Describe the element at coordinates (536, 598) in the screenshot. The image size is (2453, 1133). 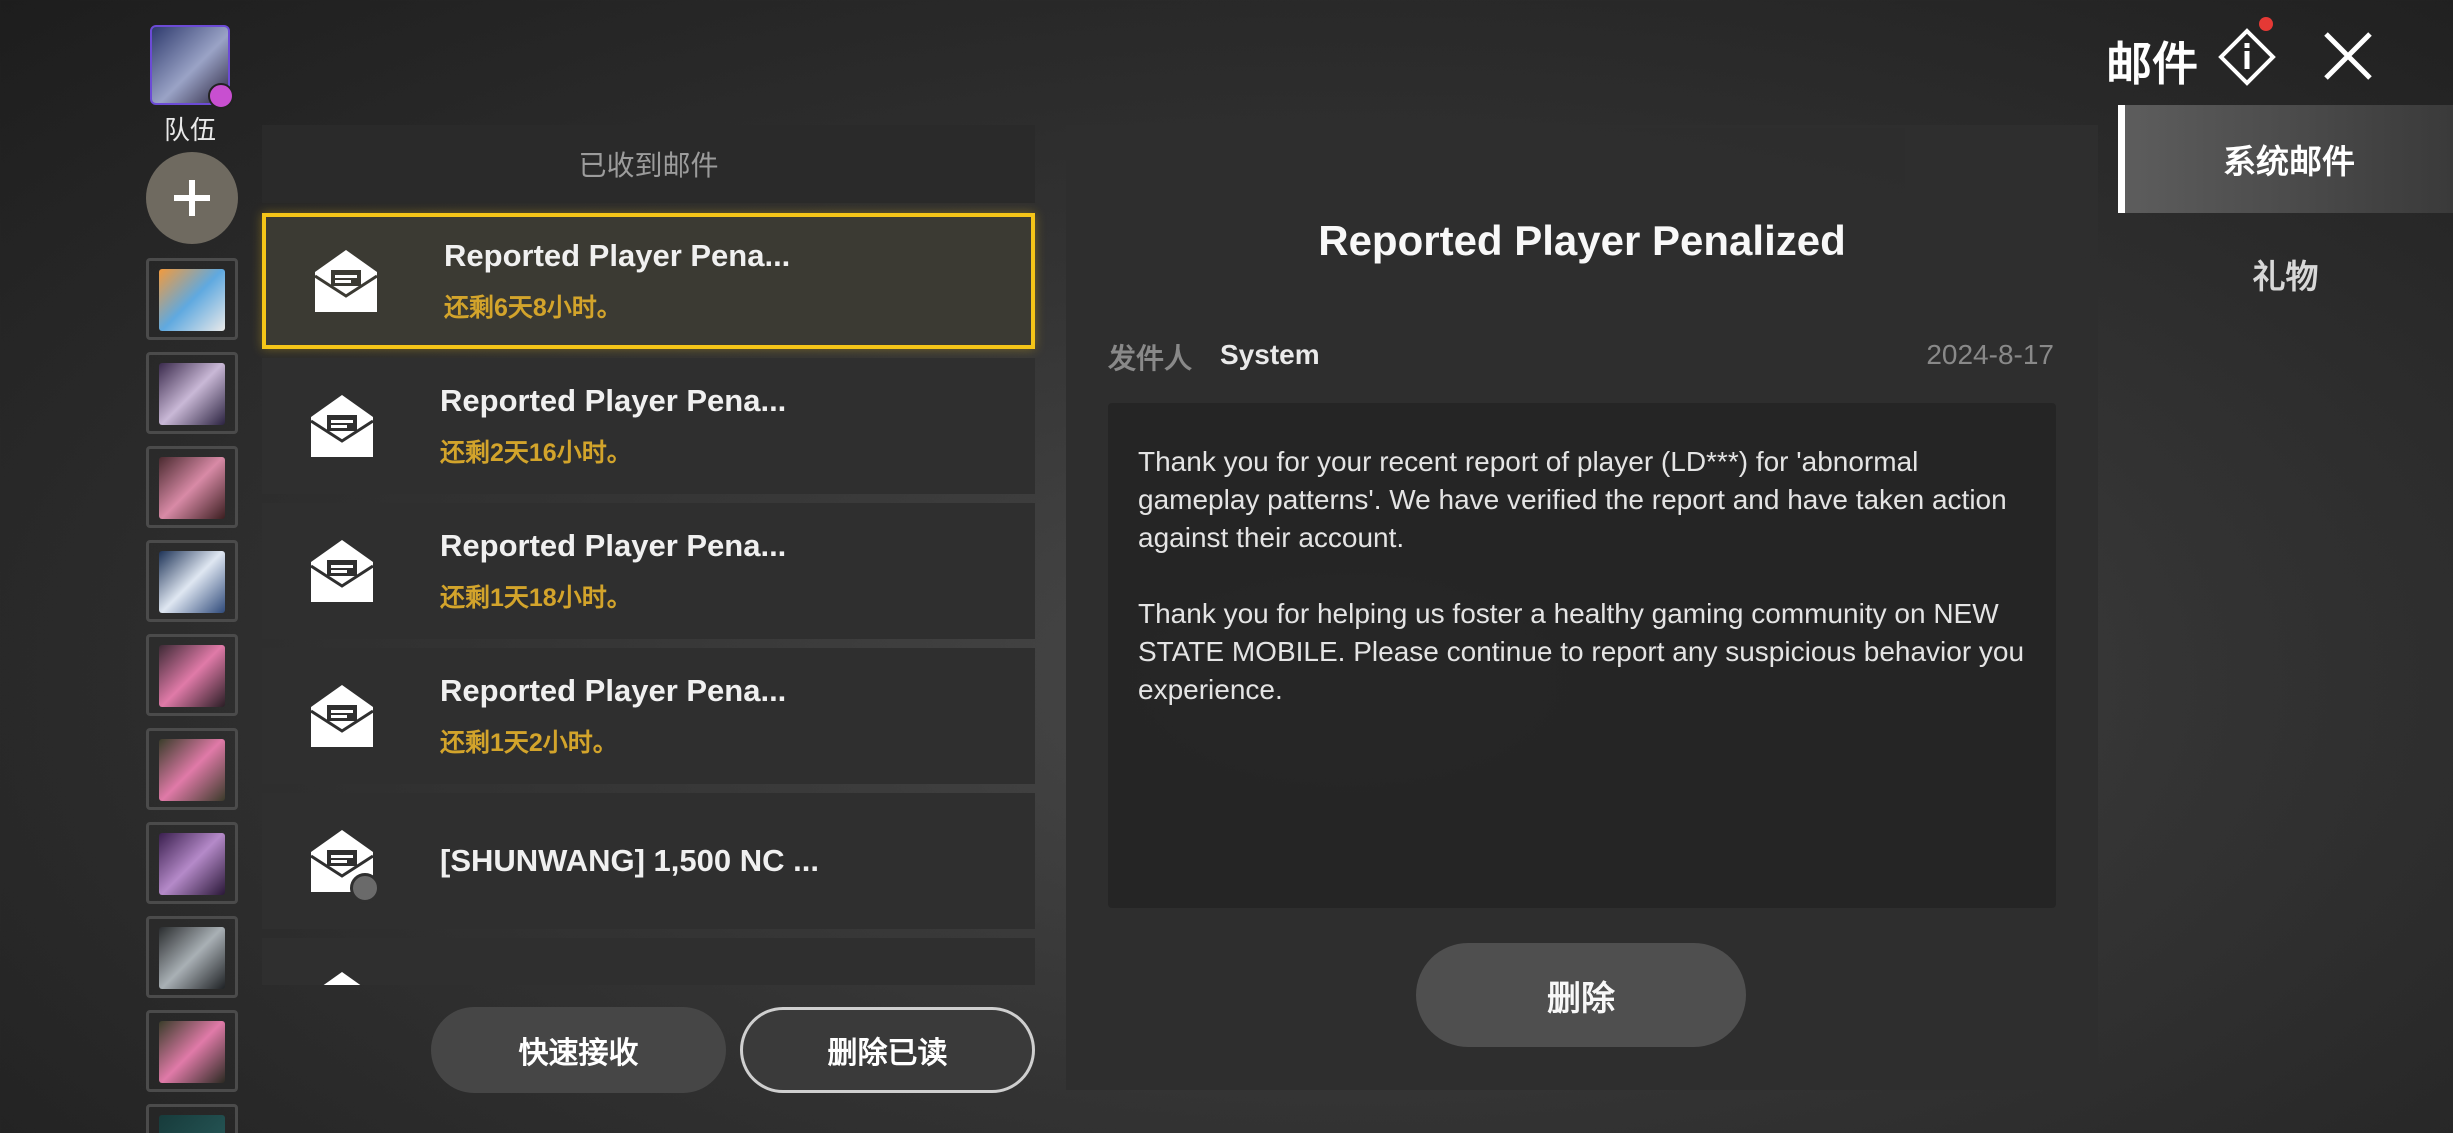
I see `mail-remaining: 还剩1天18小时。` at that location.